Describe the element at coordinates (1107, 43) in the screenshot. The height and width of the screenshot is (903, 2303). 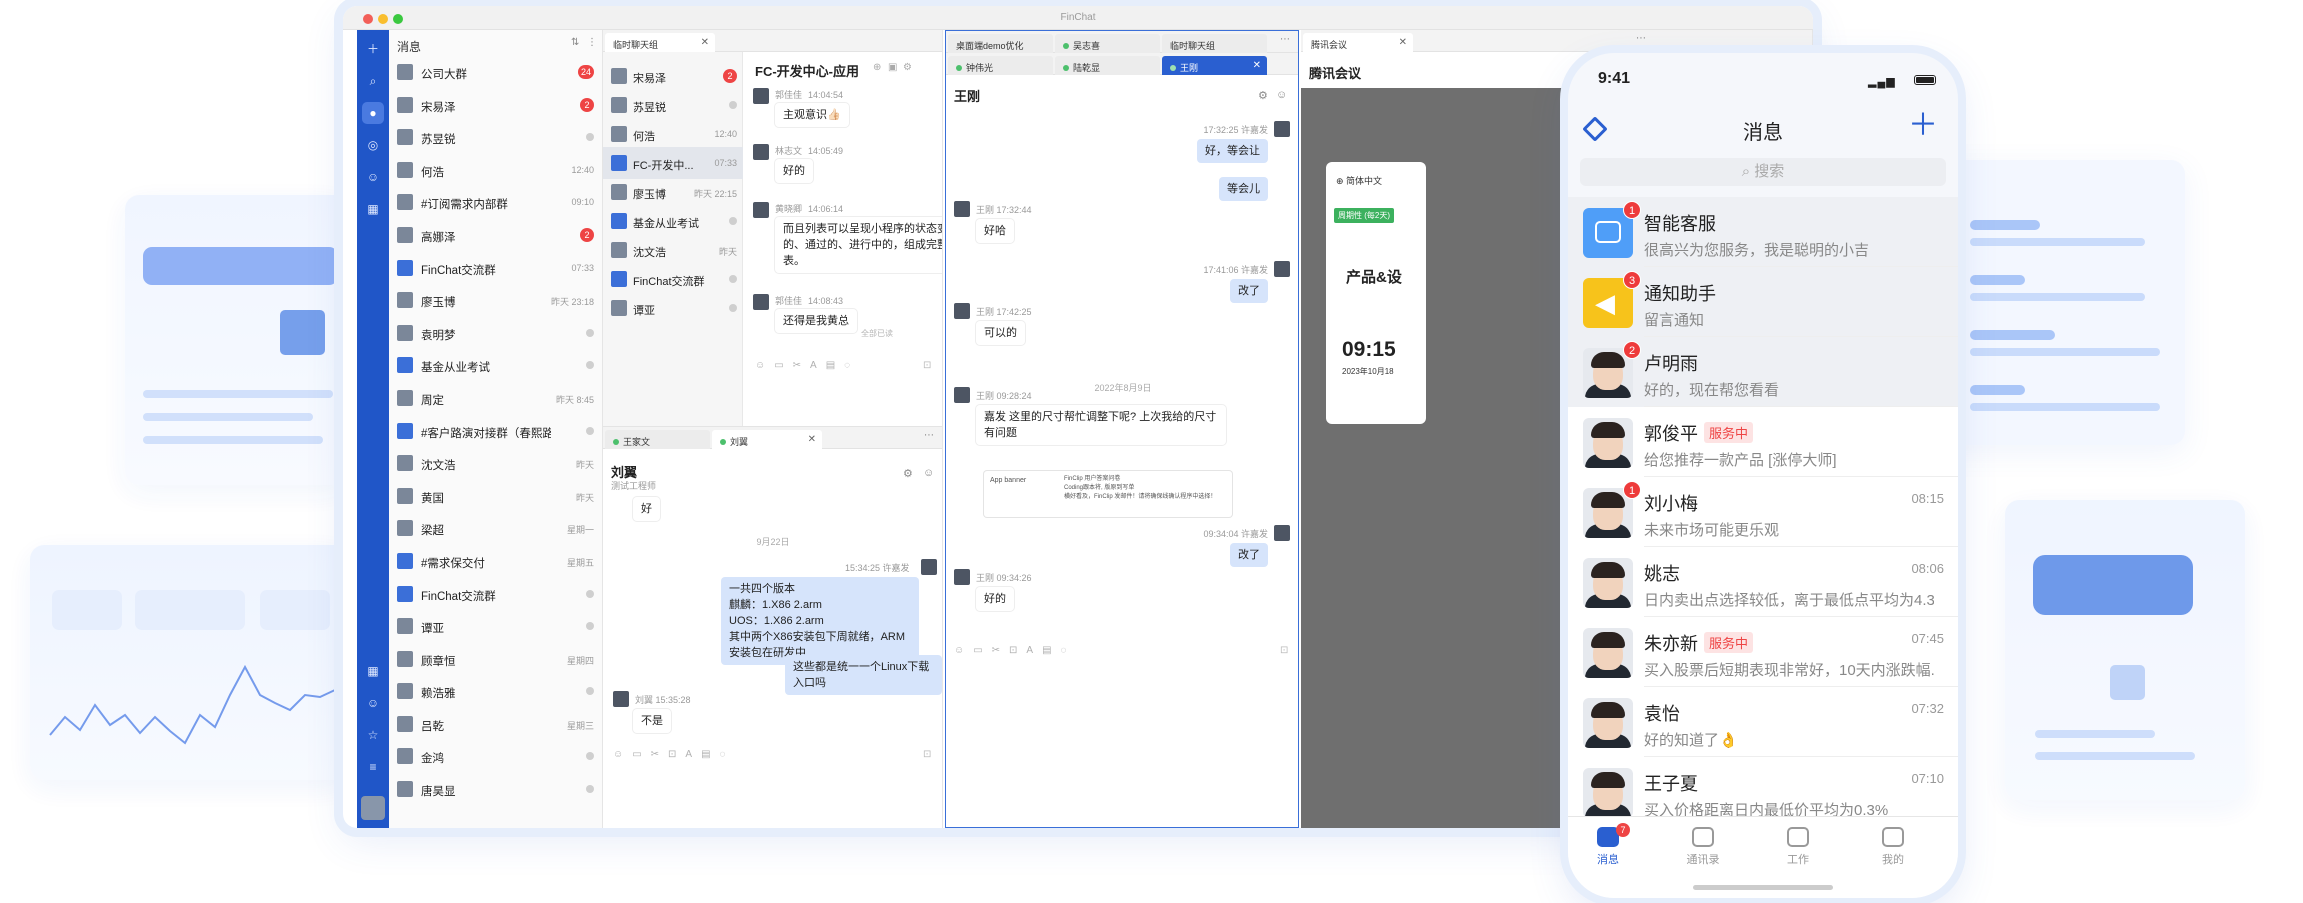
I see `tab-wuzhixi: 吴志喜` at that location.